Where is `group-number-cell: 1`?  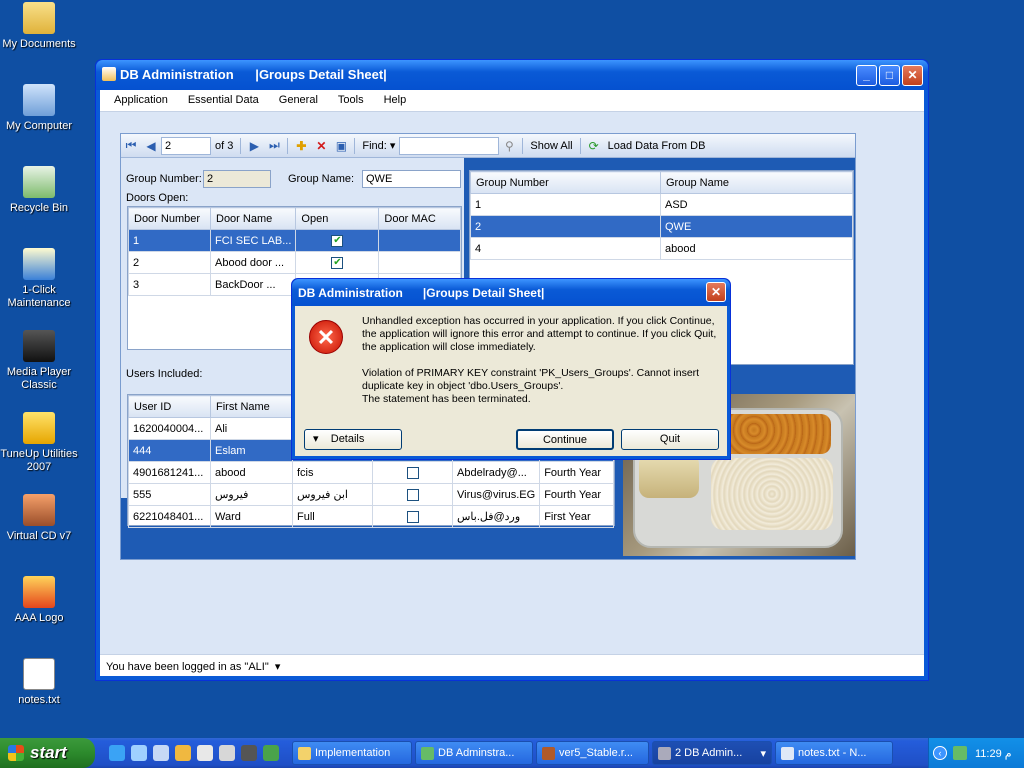
group-number-cell: 1 is located at coordinates (565, 204).